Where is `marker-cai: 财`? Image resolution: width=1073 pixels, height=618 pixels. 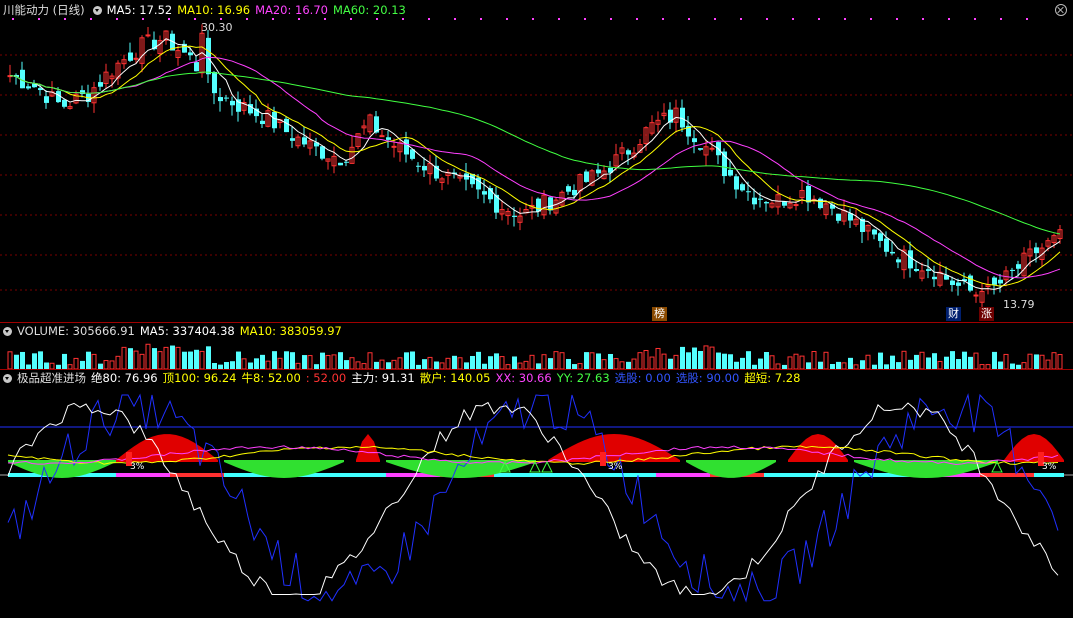
marker-cai: 财 is located at coordinates (953, 314).